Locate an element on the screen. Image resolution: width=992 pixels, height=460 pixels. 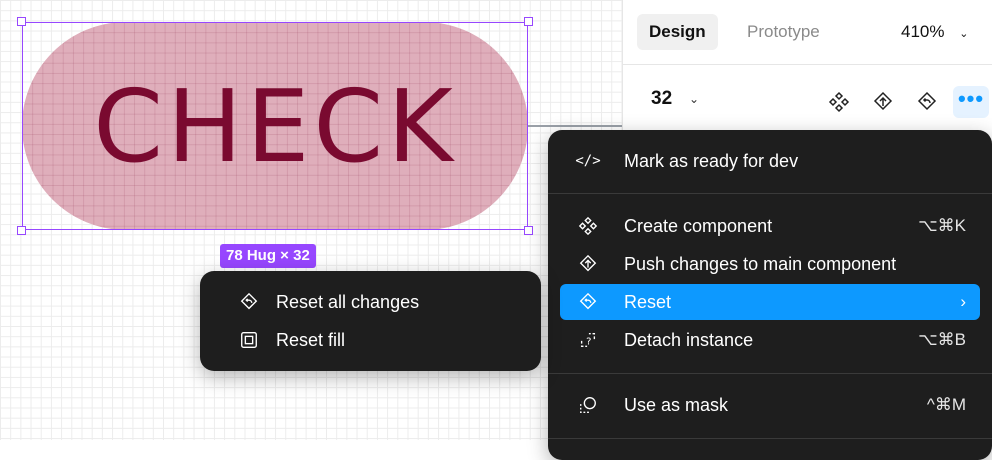
submenu-item-reset-all-changes: Reset all changes is located at coordinates (370, 302).